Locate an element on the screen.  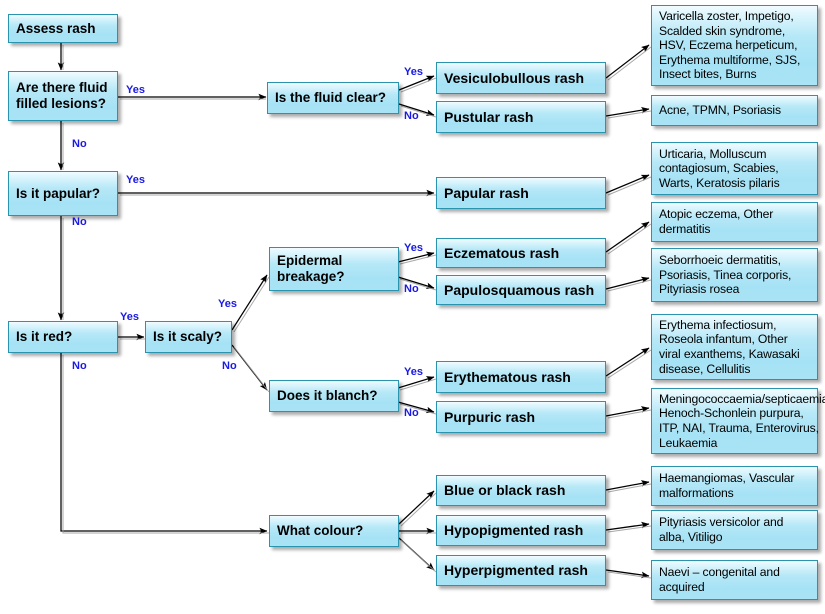
node-is-it-red: Is it red? is located at coordinates (63, 337).